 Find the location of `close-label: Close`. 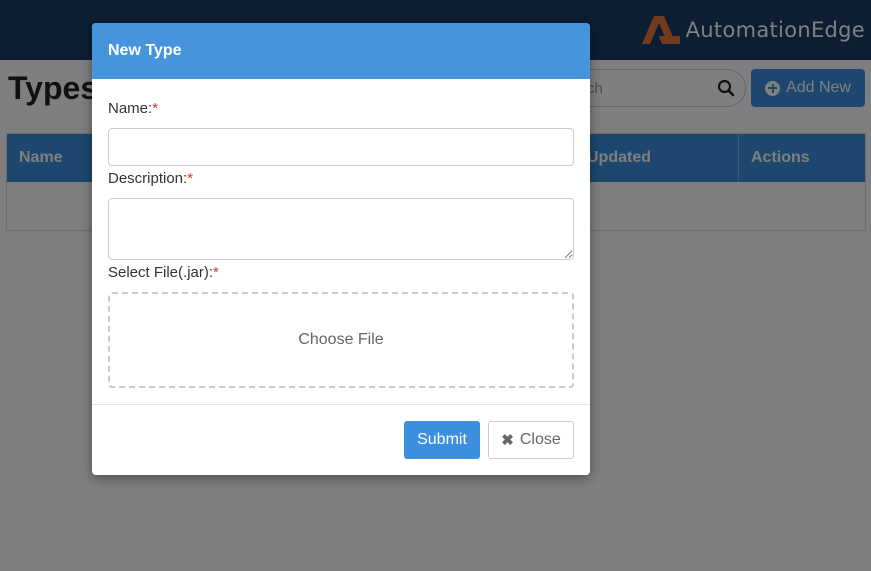

close-label: Close is located at coordinates (540, 439).